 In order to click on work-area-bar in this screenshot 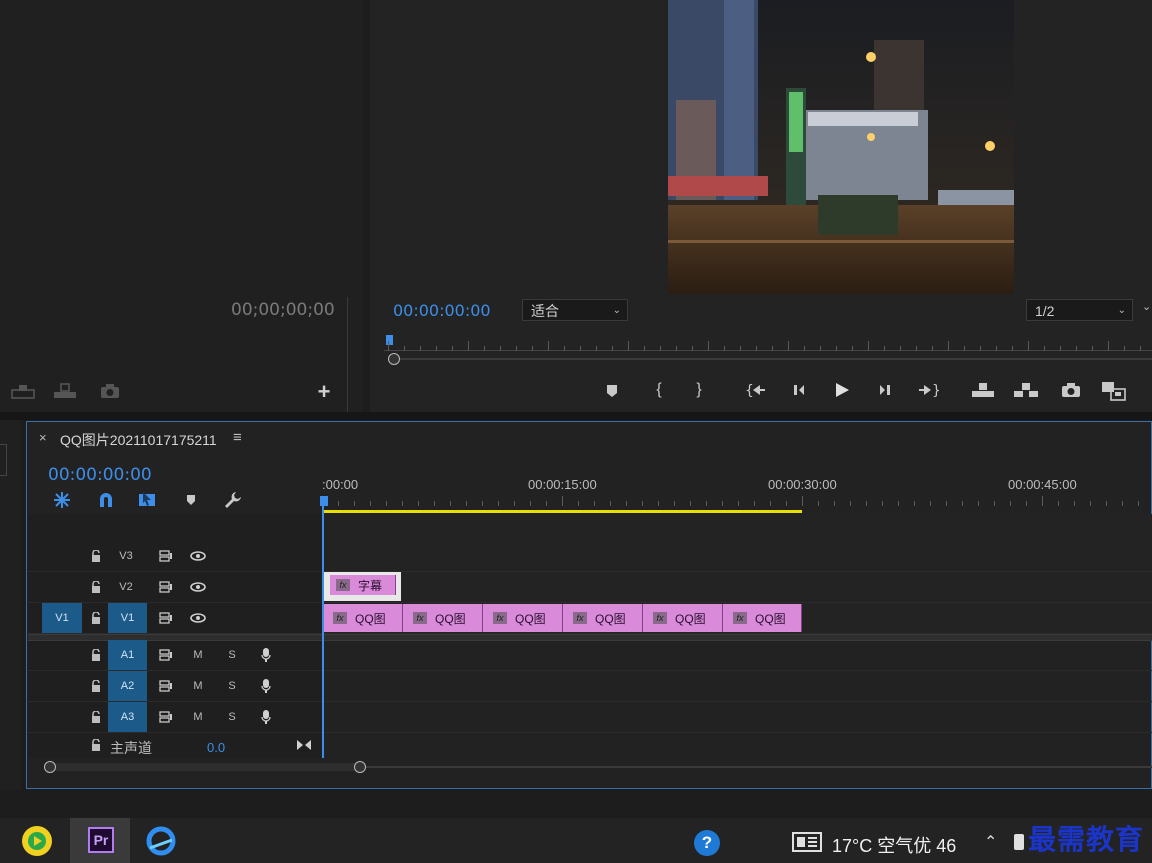, I will do `click(563, 511)`.